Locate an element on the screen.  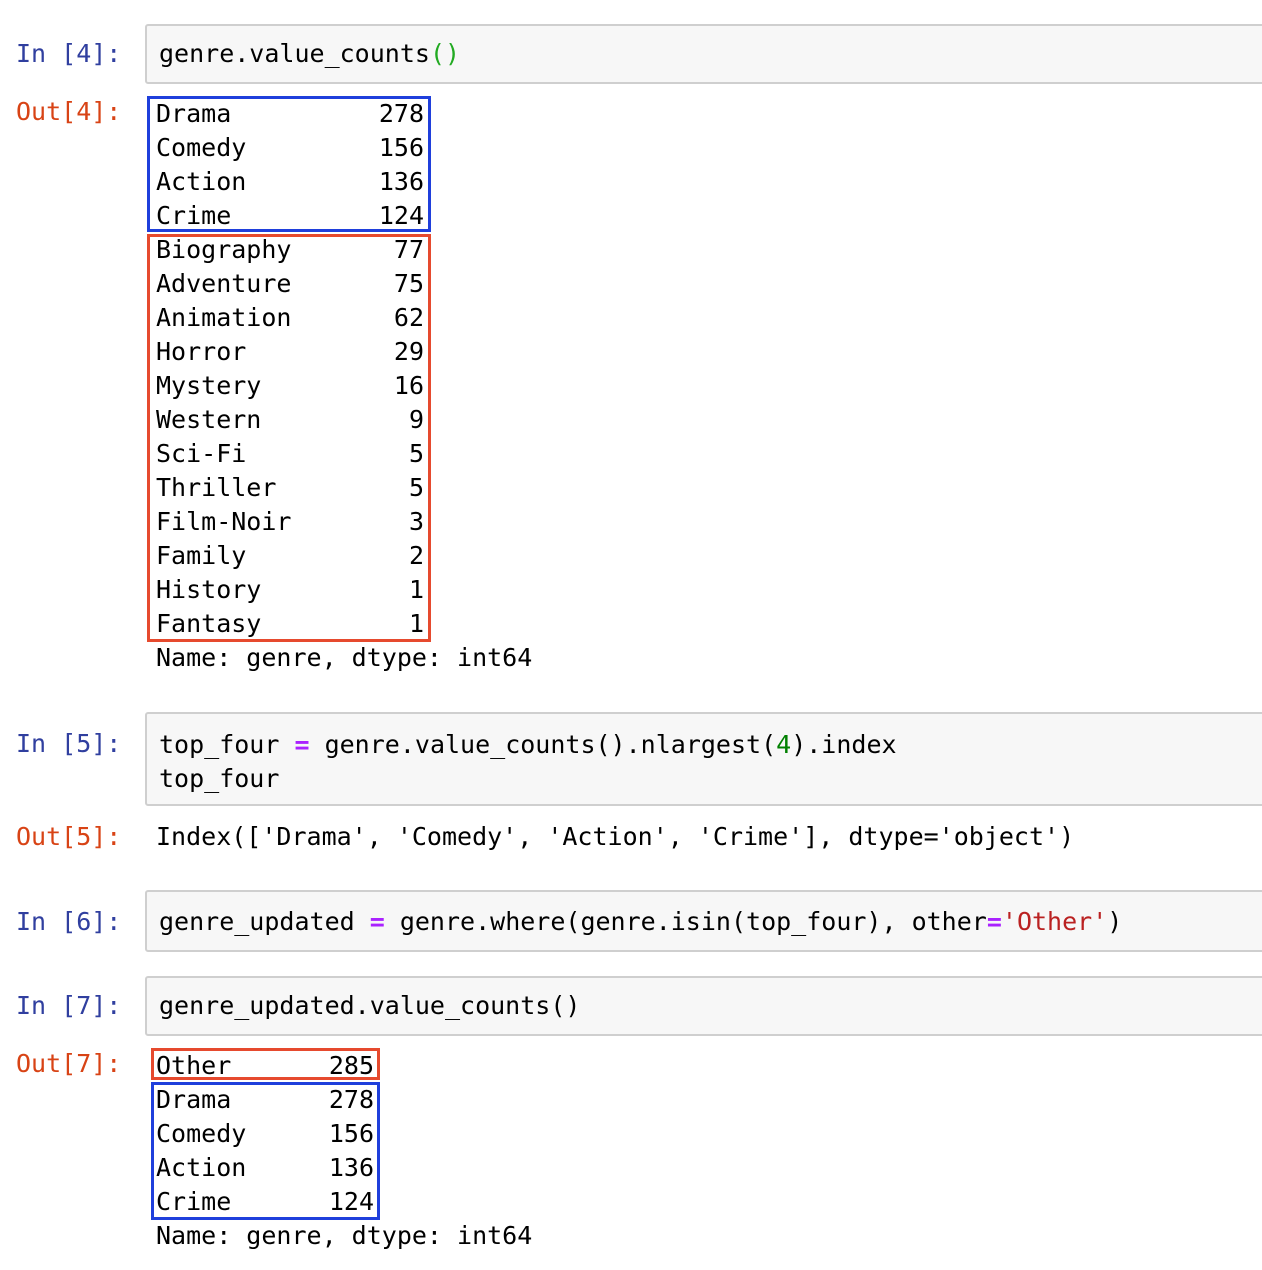
output-footer-7: Name: genre, dtype: int64 is located at coordinates (344, 1235).